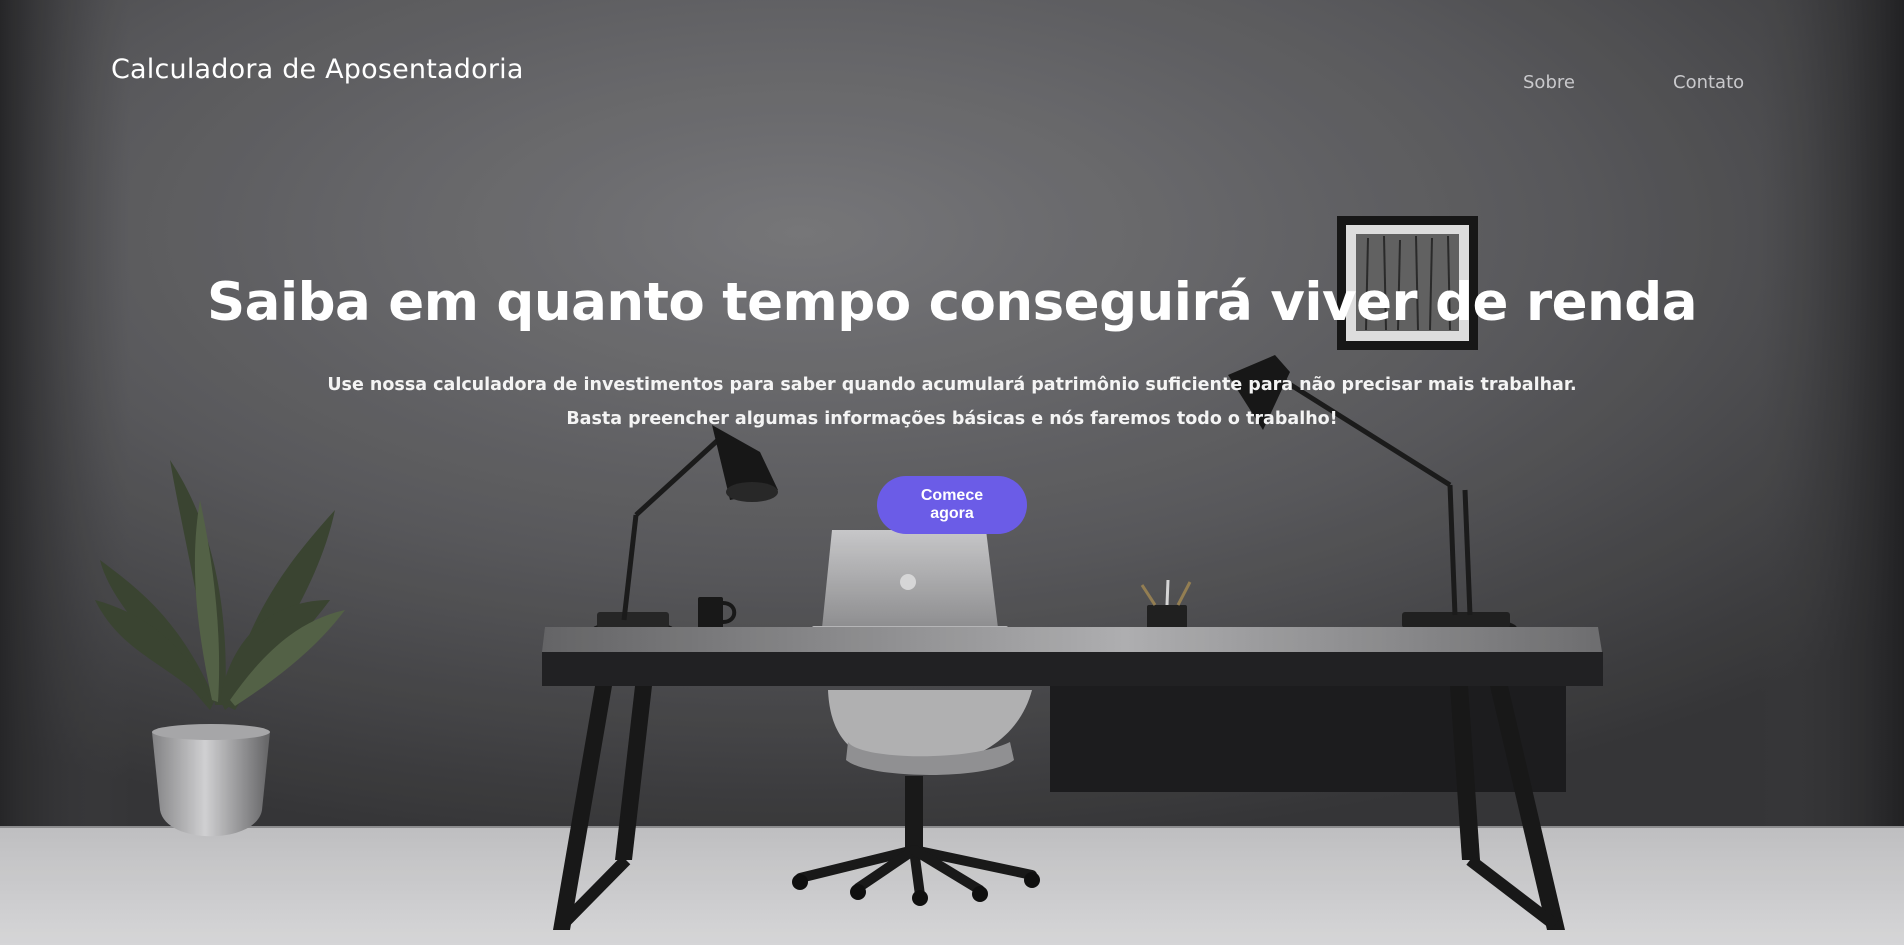 The width and height of the screenshot is (1904, 945). Describe the element at coordinates (1549, 82) in the screenshot. I see `nav-link-sobre: Sobre` at that location.